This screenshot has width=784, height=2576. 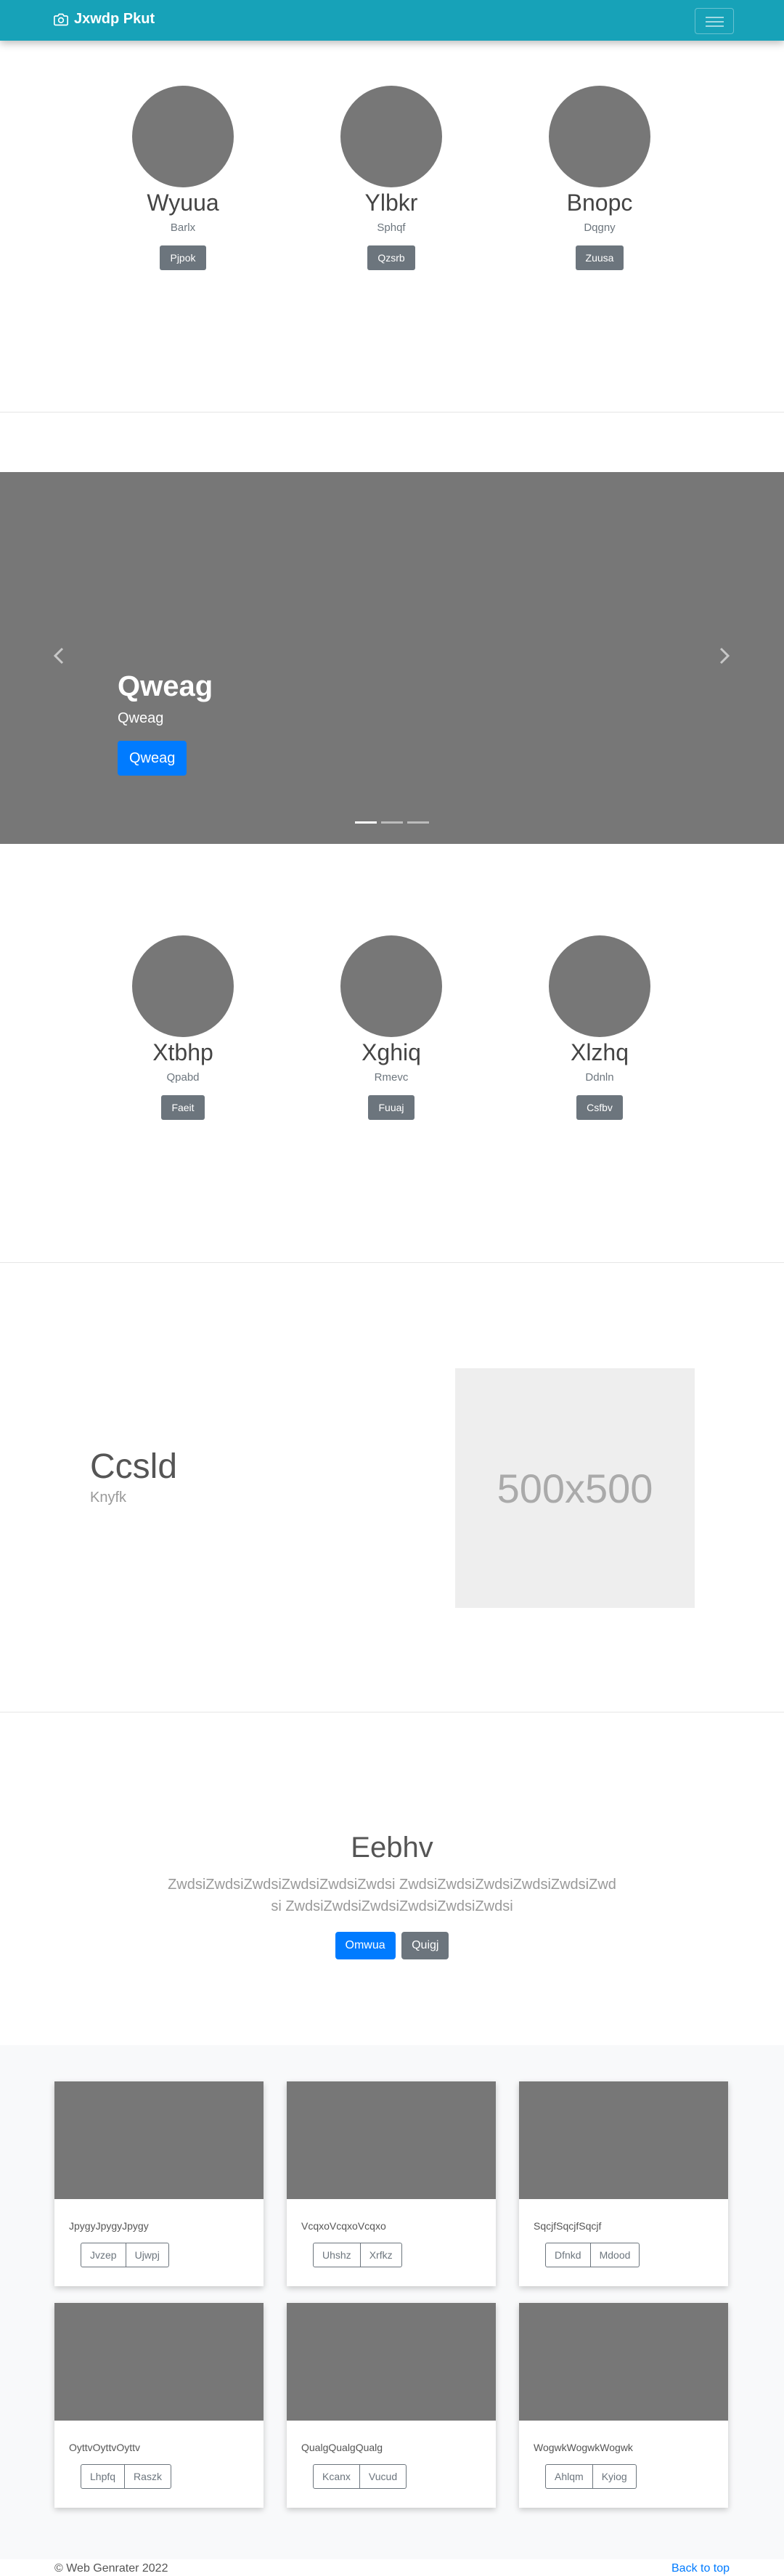 I want to click on jumbotron-buttons: Omwua Quigj, so click(x=392, y=1945).